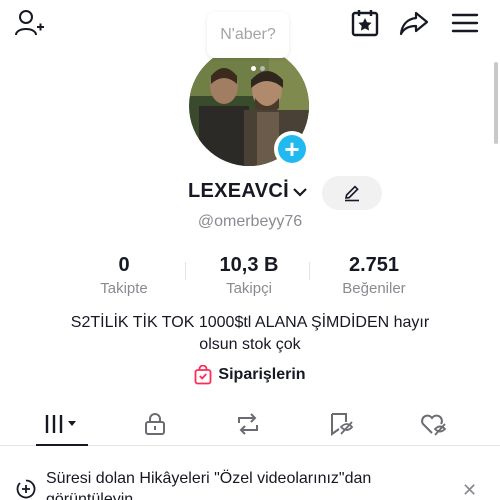 The height and width of the screenshot is (500, 500). What do you see at coordinates (26, 489) in the screenshot?
I see `story-plus-icon` at bounding box center [26, 489].